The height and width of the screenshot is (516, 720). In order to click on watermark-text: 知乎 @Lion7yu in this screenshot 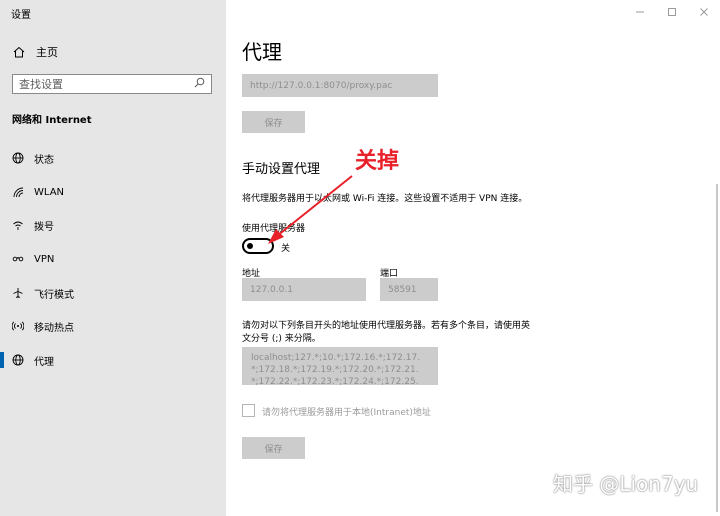, I will do `click(626, 484)`.